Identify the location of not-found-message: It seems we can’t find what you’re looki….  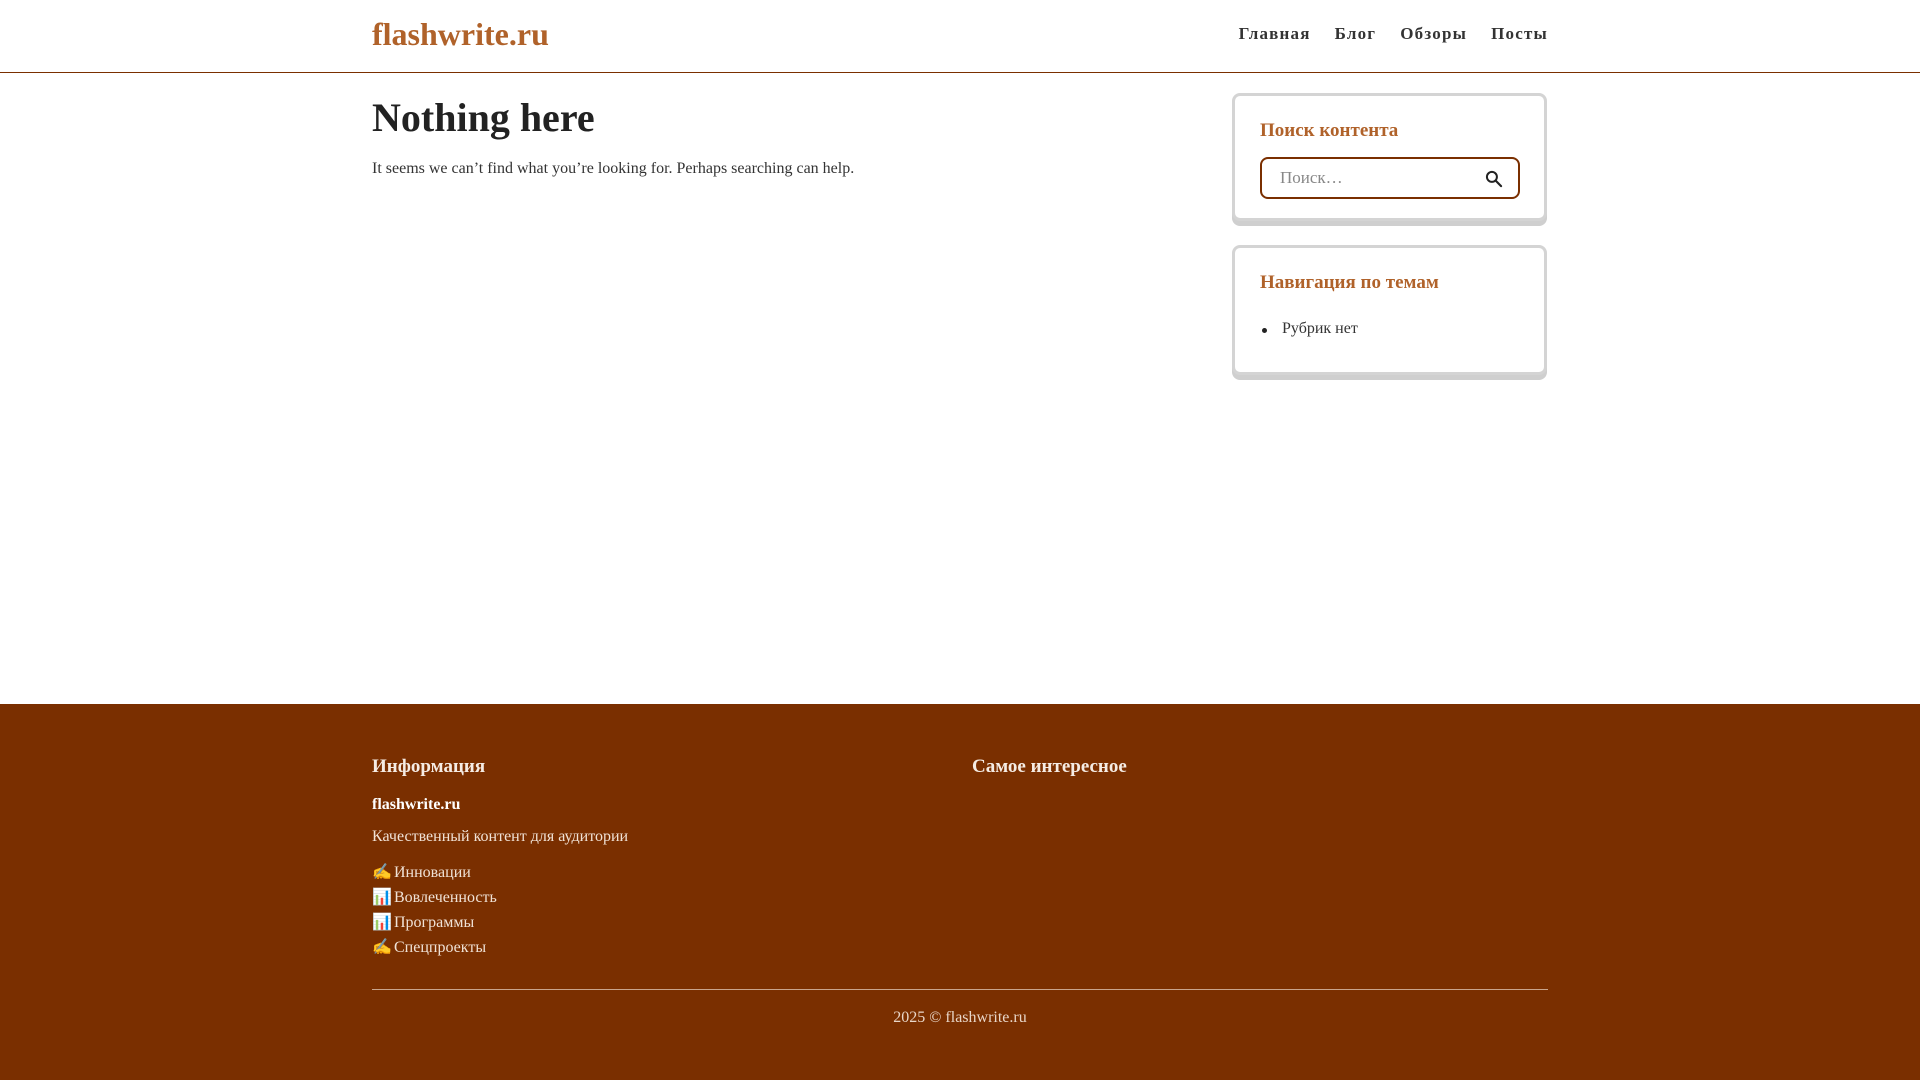
(613, 168).